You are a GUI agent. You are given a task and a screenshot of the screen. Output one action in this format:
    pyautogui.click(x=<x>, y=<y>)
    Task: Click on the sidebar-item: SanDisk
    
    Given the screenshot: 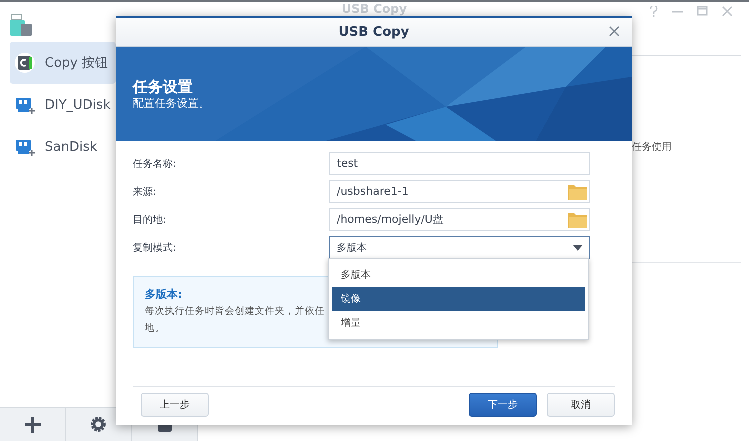 What is the action you would take?
    pyautogui.click(x=63, y=147)
    